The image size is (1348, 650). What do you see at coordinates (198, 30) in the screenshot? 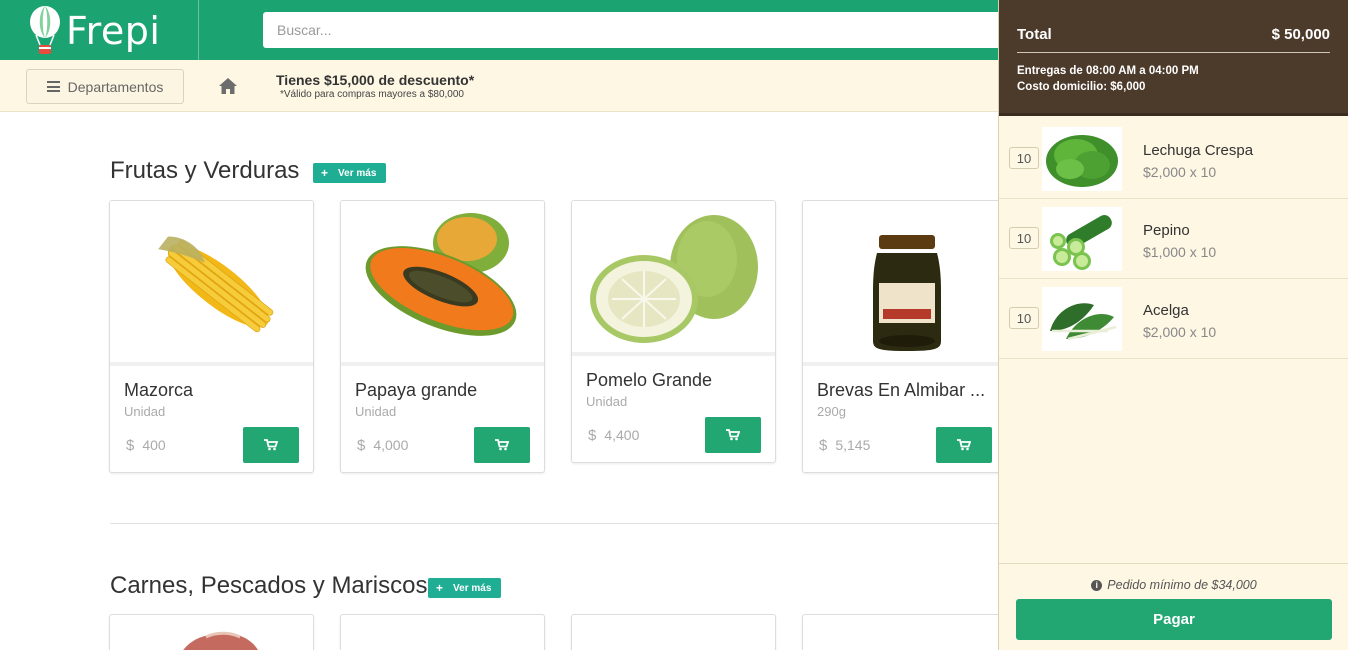
I see `header-divider` at bounding box center [198, 30].